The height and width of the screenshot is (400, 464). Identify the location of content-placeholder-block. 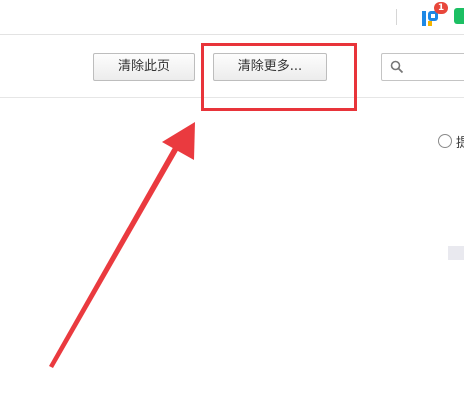
(456, 253).